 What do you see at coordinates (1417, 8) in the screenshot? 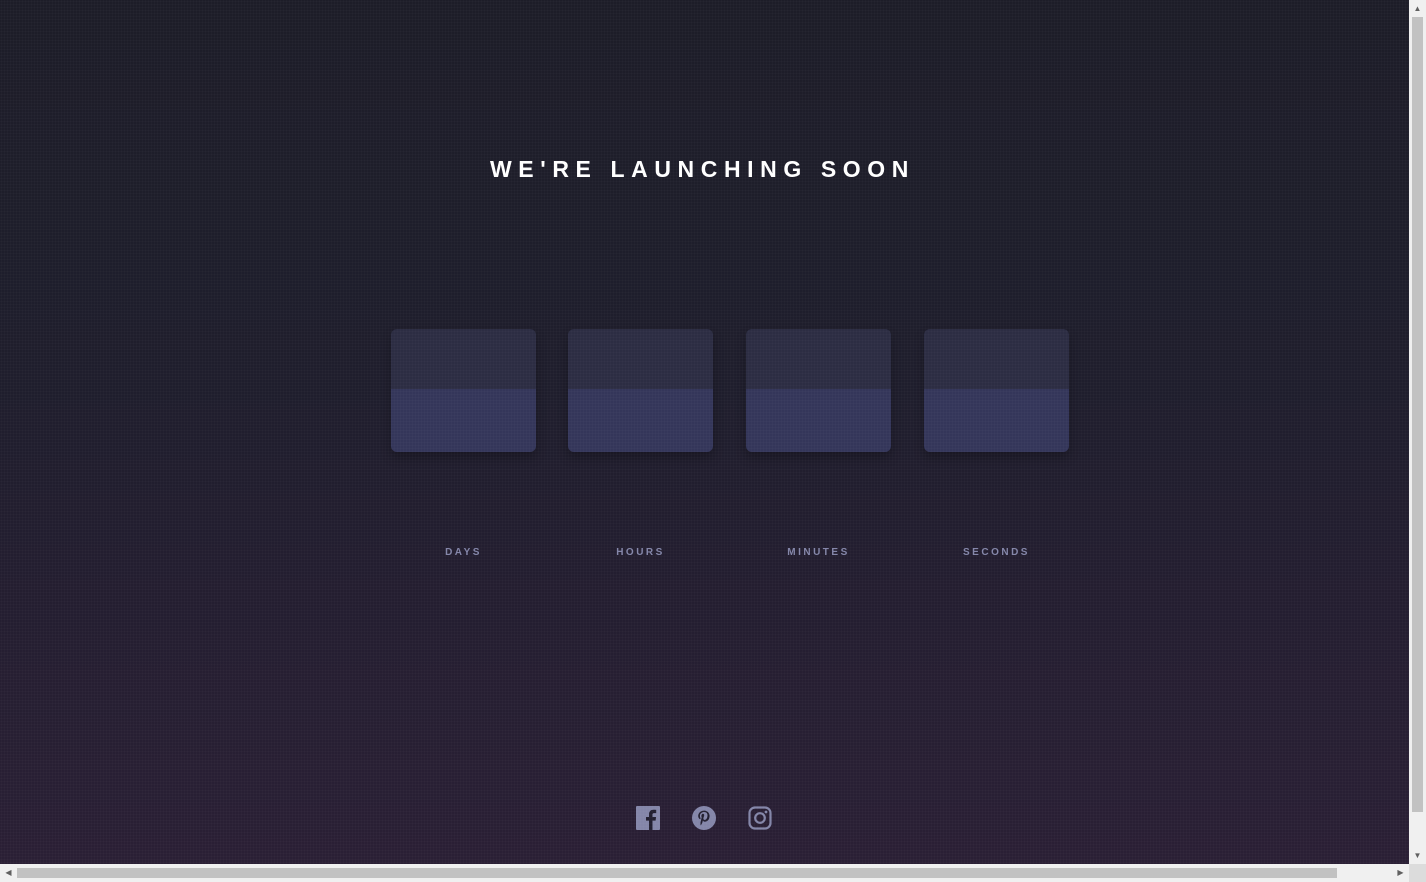
I see `scroll-up-icon: ▲` at bounding box center [1417, 8].